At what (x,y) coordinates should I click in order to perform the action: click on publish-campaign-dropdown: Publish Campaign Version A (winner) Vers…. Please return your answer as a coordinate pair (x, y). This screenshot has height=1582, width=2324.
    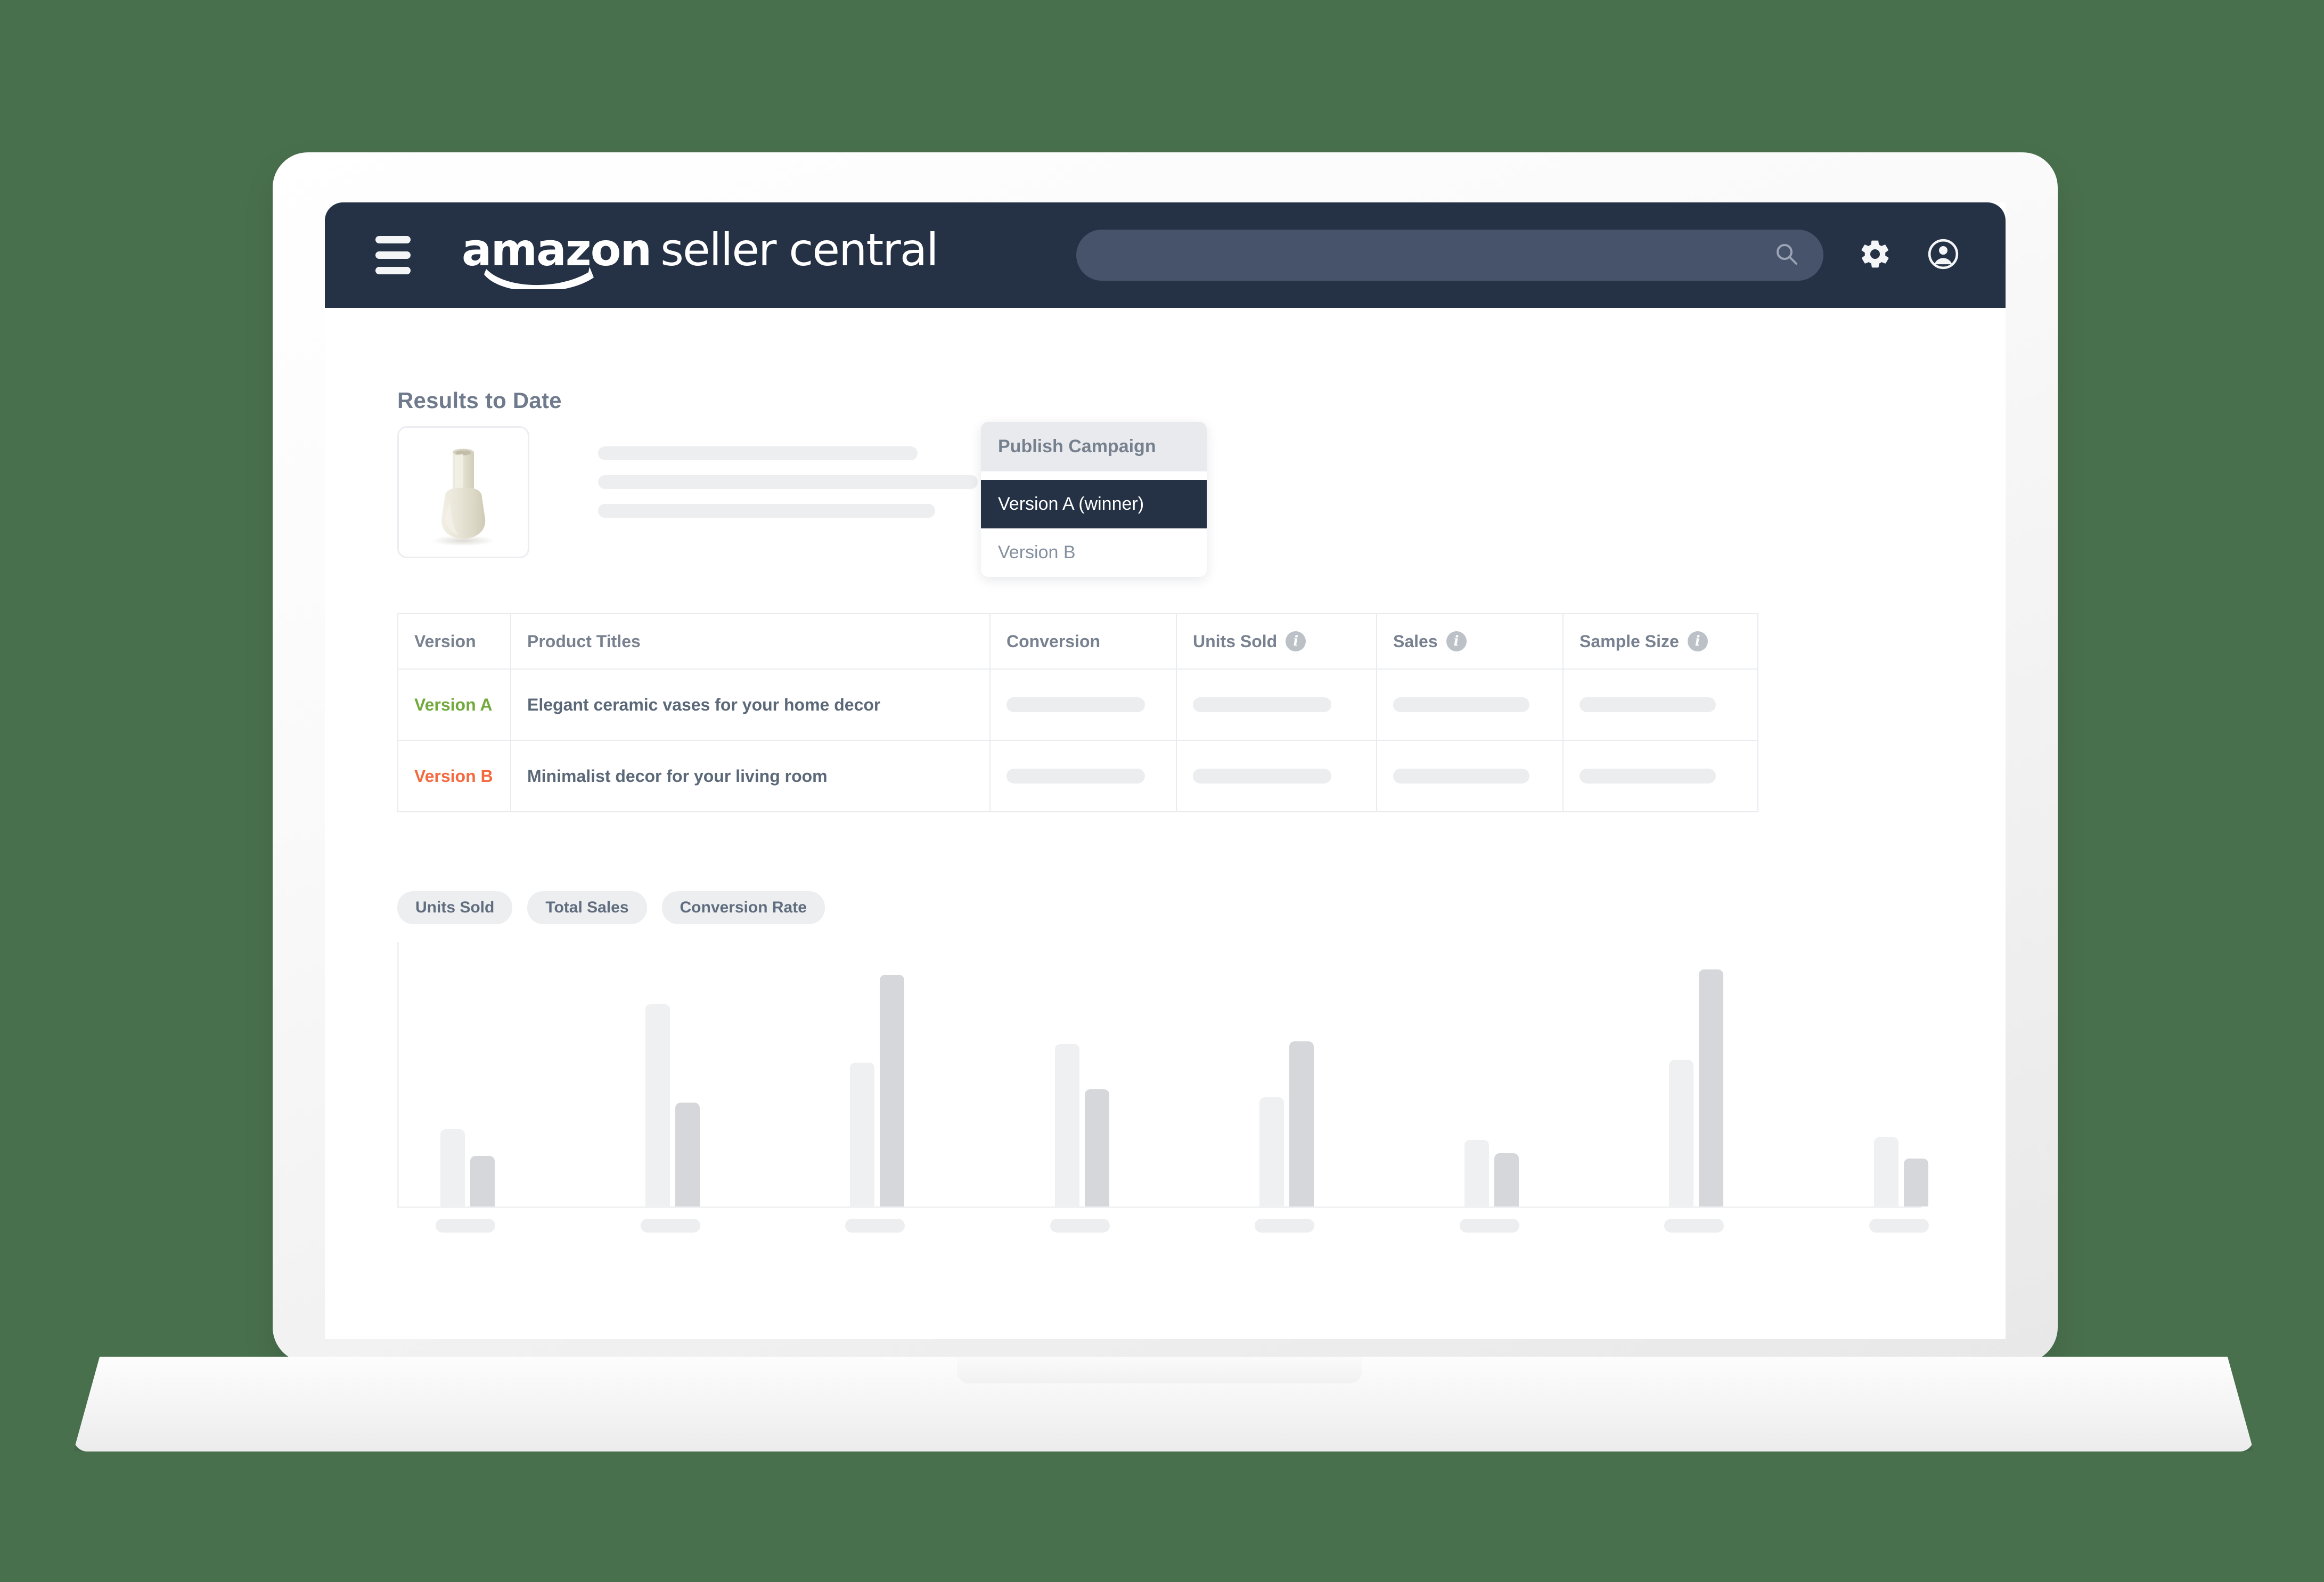
    Looking at the image, I should click on (1094, 499).